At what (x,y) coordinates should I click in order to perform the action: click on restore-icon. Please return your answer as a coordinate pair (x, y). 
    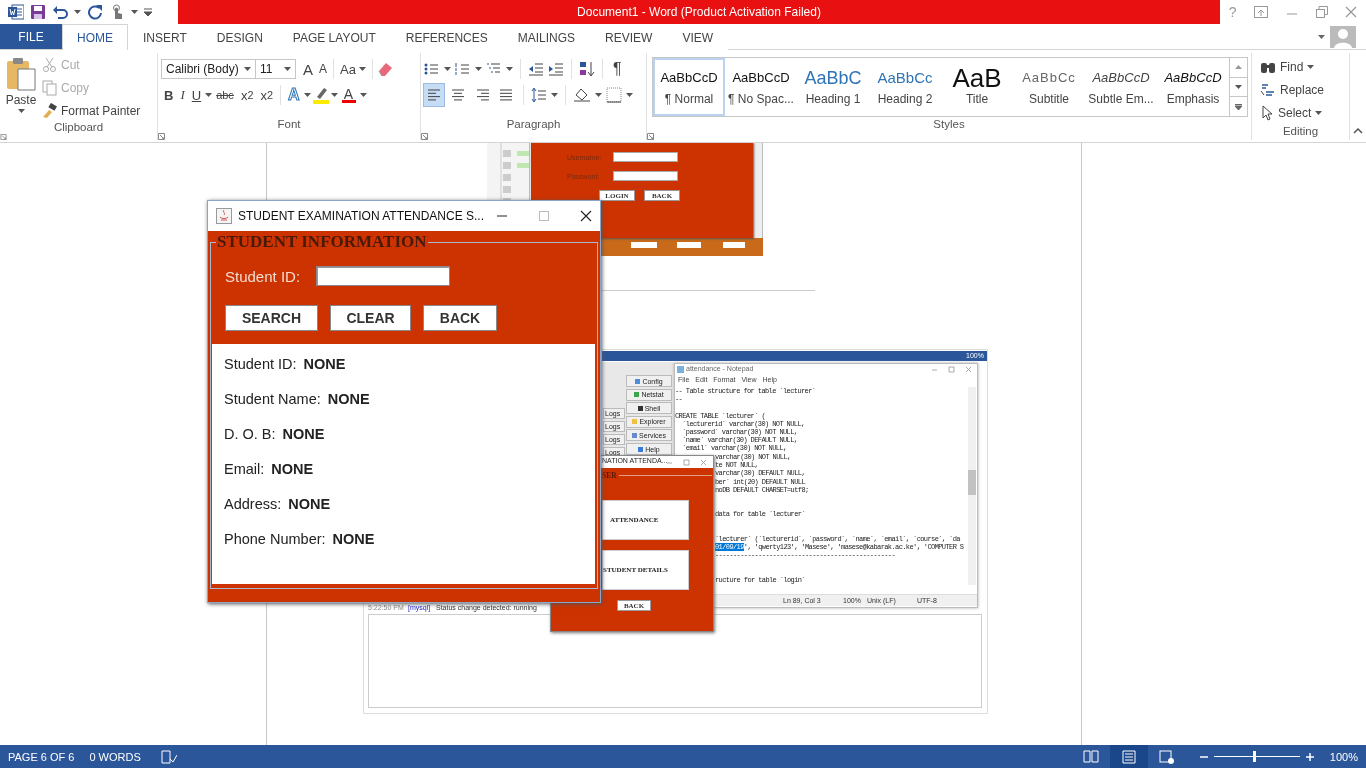
    Looking at the image, I should click on (1321, 12).